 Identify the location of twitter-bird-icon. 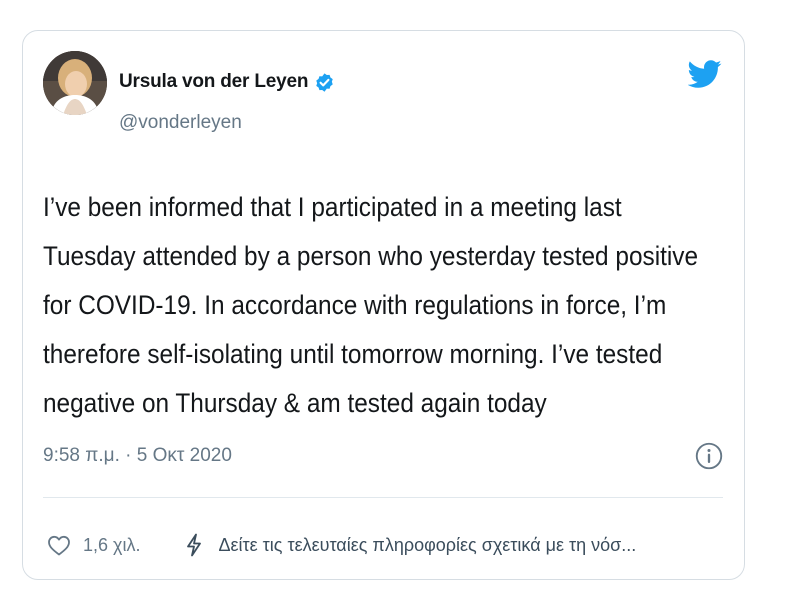
(705, 74).